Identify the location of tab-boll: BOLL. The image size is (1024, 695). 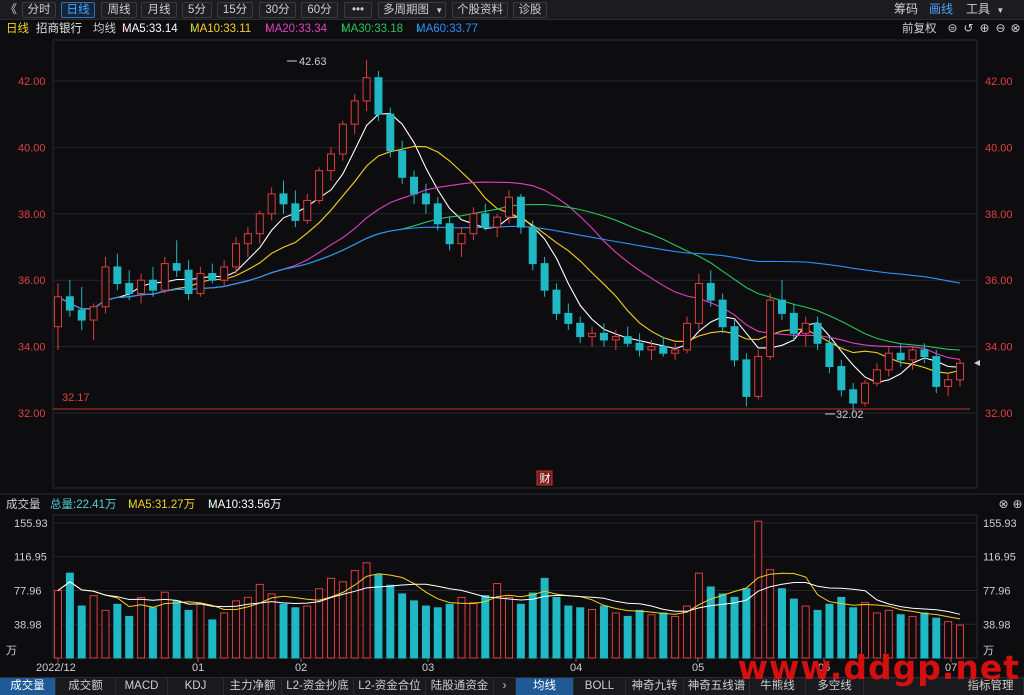
(600, 686).